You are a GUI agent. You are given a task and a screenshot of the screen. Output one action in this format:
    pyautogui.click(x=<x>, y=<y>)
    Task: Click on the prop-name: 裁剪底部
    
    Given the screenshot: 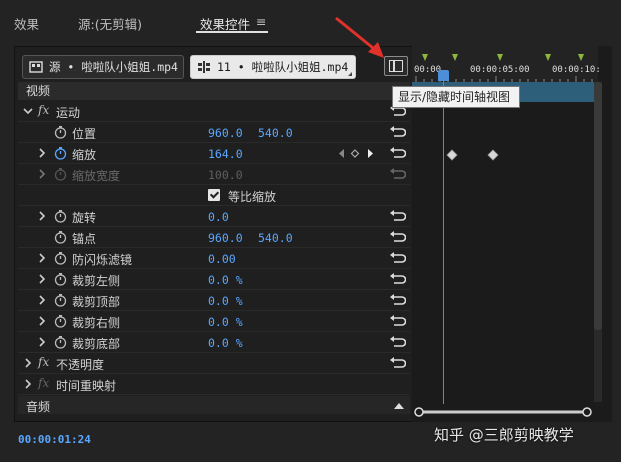 What is the action you would take?
    pyautogui.click(x=96, y=344)
    